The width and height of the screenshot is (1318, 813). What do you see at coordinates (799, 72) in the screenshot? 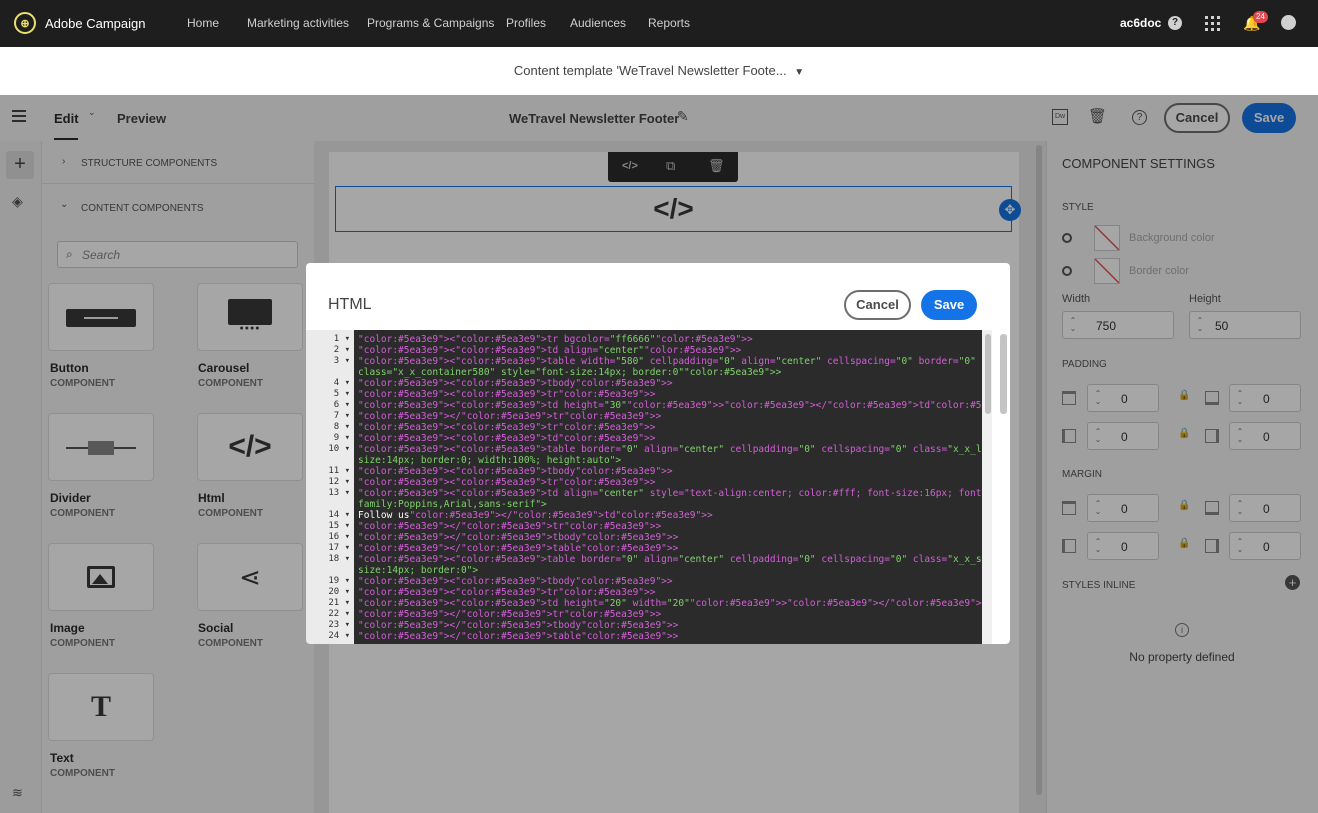
I see `chevron-down-icon: ▼` at bounding box center [799, 72].